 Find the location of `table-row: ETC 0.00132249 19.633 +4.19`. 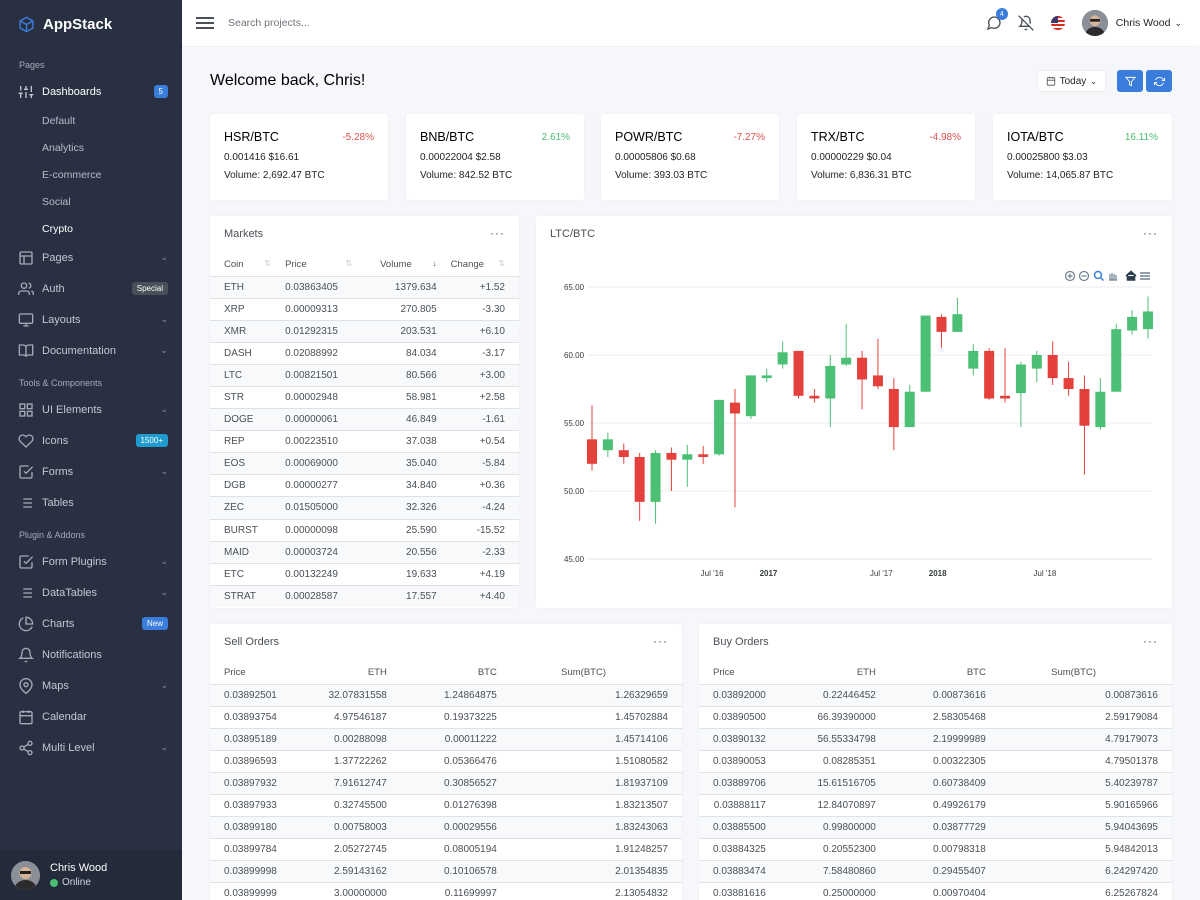

table-row: ETC 0.00132249 19.633 +4.19 is located at coordinates (364, 574).